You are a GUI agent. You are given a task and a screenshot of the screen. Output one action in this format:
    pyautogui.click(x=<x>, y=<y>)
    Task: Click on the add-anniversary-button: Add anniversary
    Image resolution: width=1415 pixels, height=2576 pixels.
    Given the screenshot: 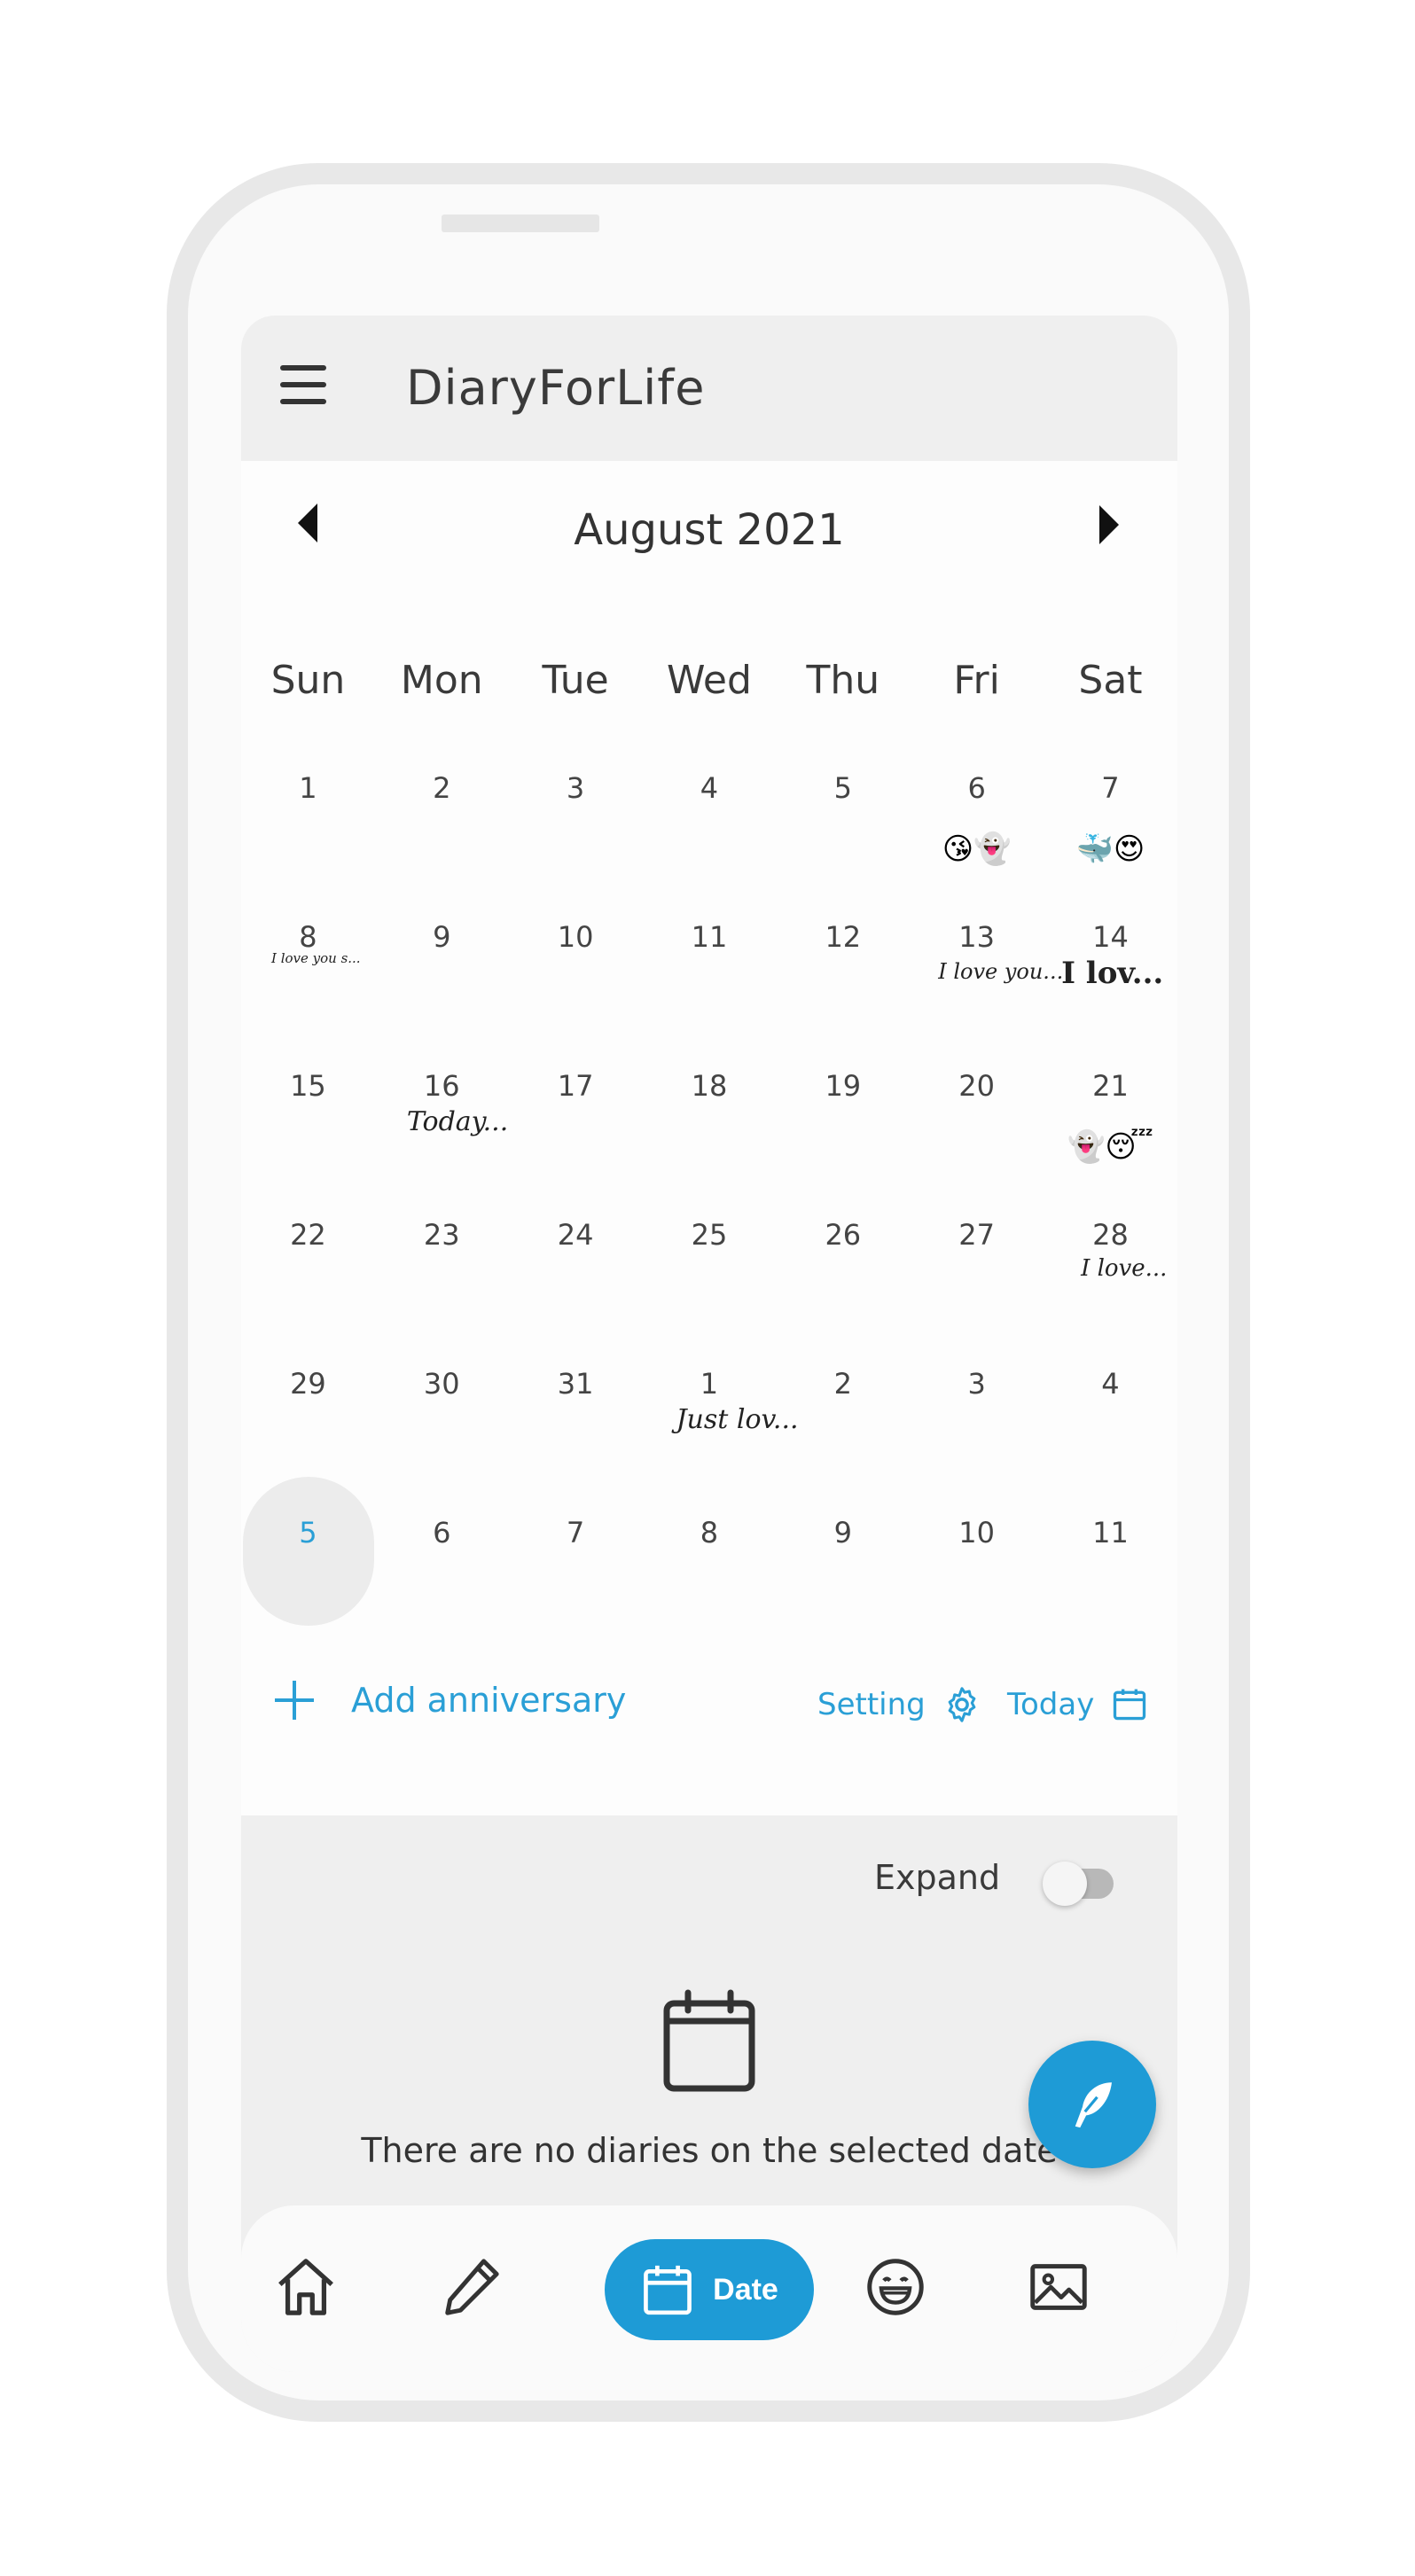 What is the action you would take?
    pyautogui.click(x=450, y=1700)
    